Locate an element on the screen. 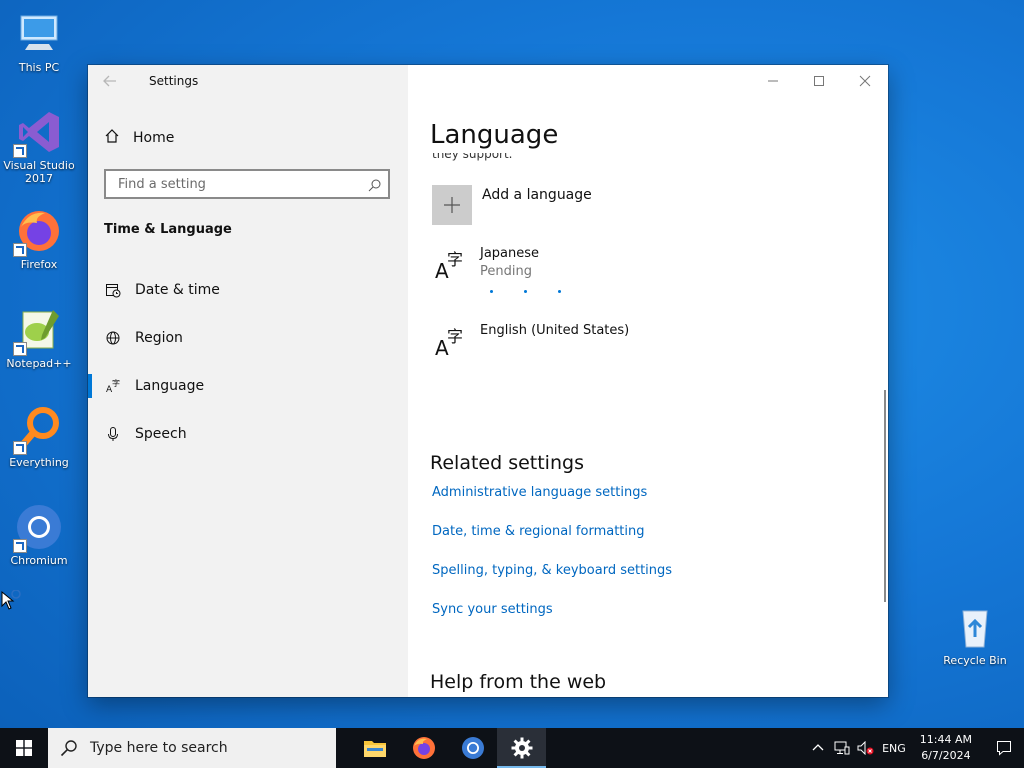 The height and width of the screenshot is (768, 1024). minimize-icon is located at coordinates (773, 81).